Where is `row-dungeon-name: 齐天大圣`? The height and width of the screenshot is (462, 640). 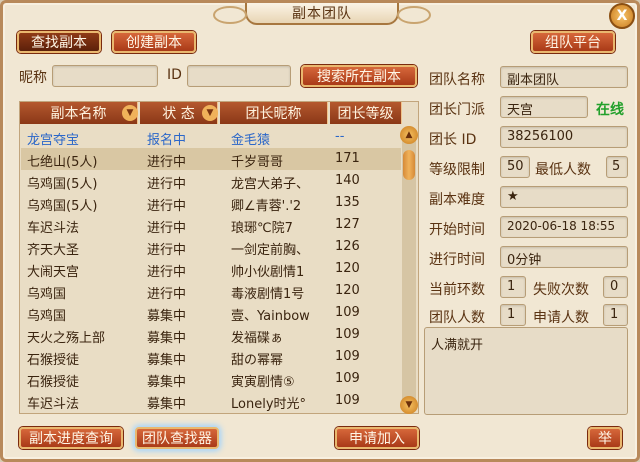 row-dungeon-name: 齐天大圣 is located at coordinates (53, 250).